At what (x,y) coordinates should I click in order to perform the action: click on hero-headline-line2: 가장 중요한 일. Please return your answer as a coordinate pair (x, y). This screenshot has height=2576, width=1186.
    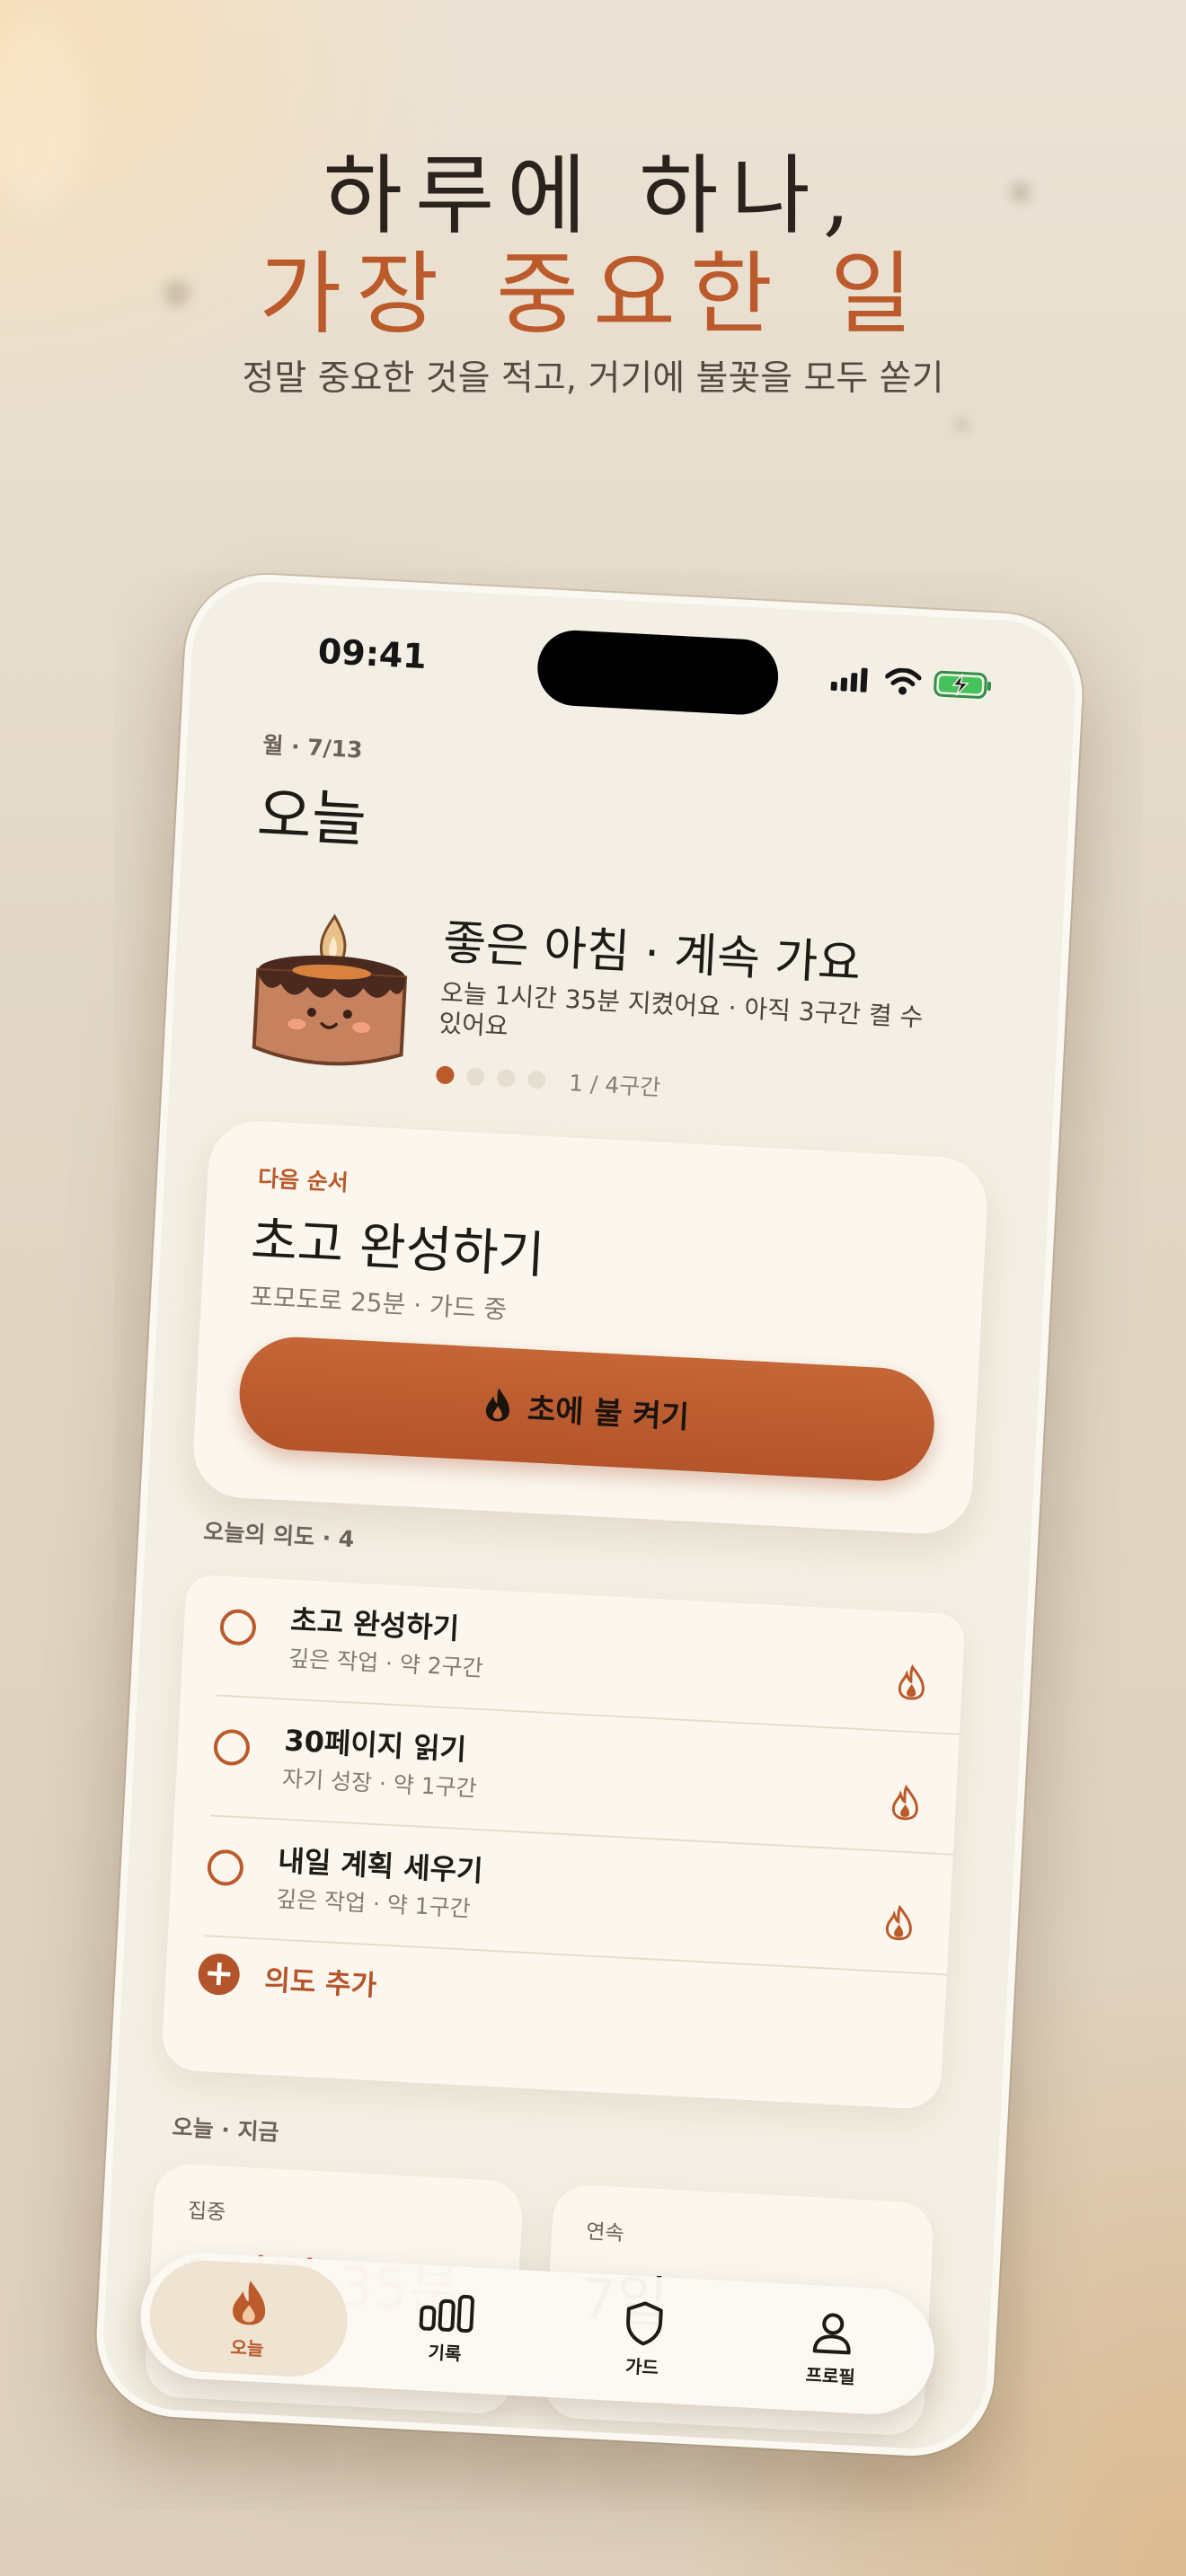
    Looking at the image, I should click on (593, 294).